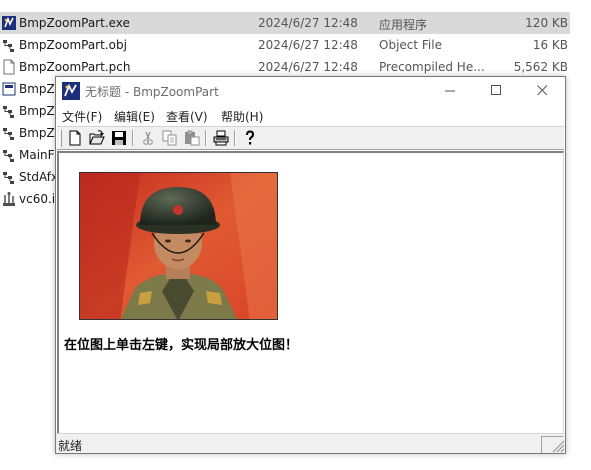 This screenshot has height=470, width=591. What do you see at coordinates (540, 67) in the screenshot?
I see `file-size: 5,562 KB` at bounding box center [540, 67].